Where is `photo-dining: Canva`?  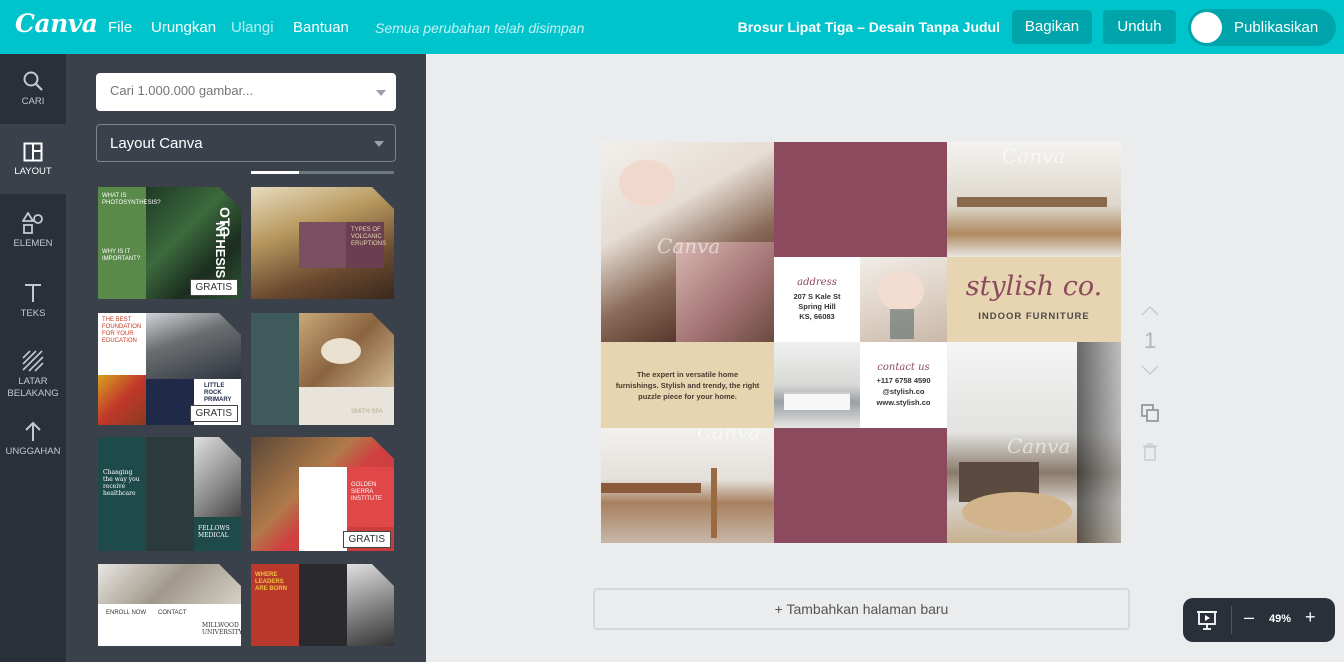 photo-dining: Canva is located at coordinates (1034, 199).